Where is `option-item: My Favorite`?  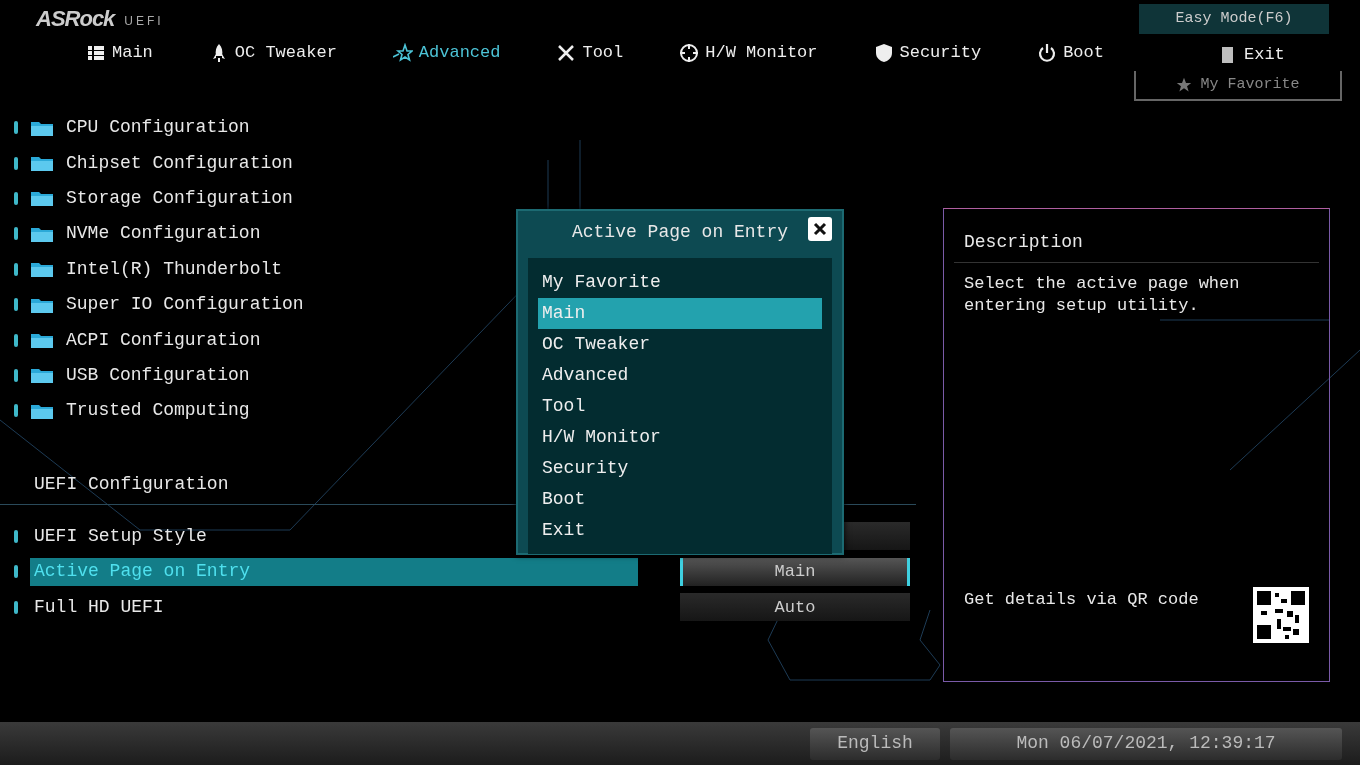 option-item: My Favorite is located at coordinates (680, 282).